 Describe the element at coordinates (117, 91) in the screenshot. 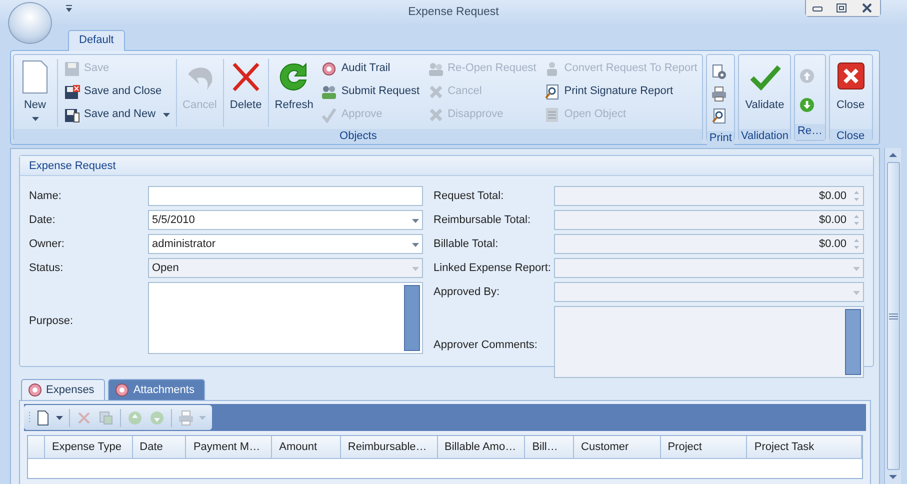

I see `ribbon-button: Save and Close` at that location.